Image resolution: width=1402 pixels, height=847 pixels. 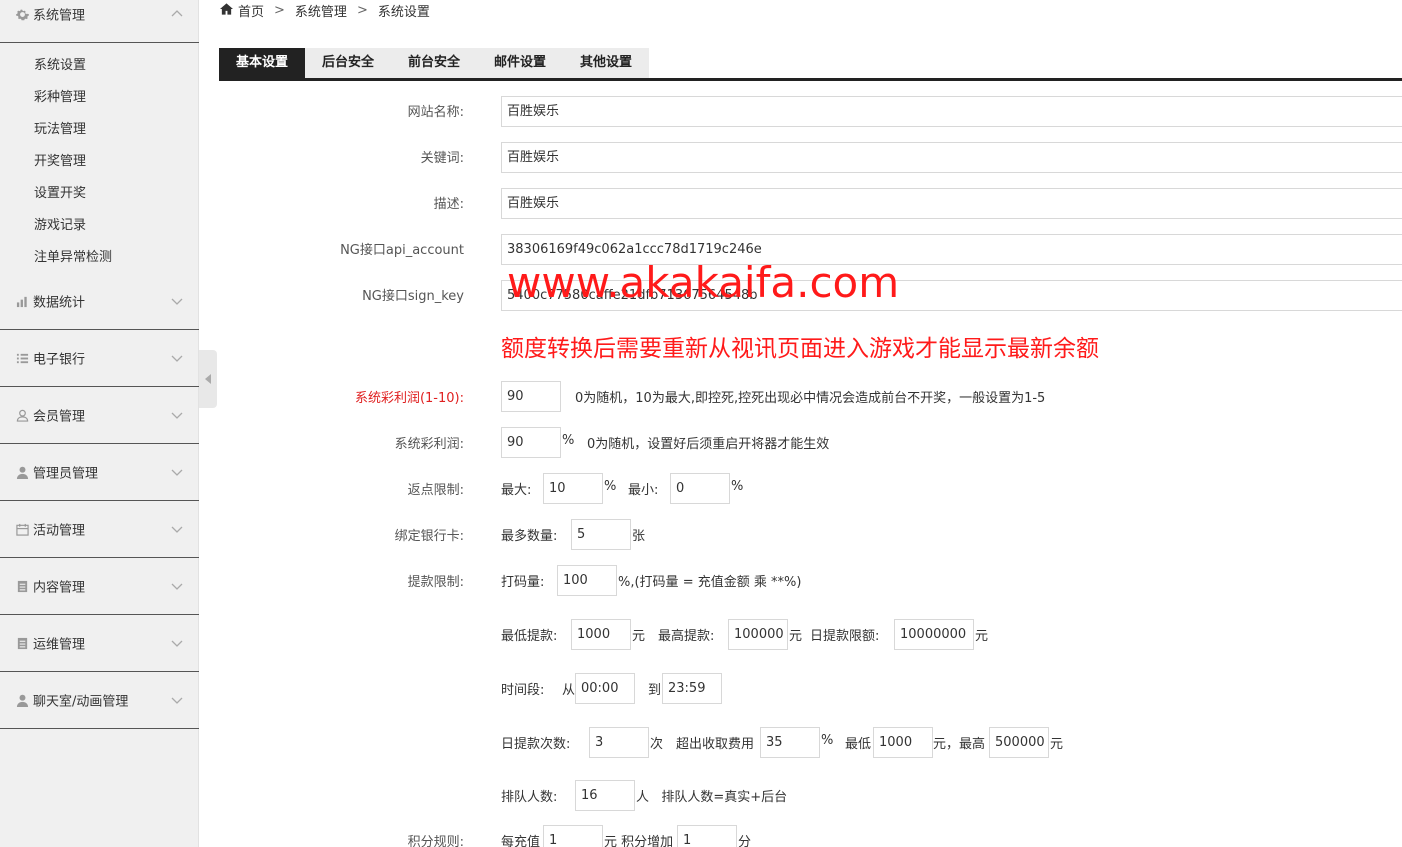 What do you see at coordinates (66, 474) in the screenshot?
I see `sidebar-group-label: 管理员管理` at bounding box center [66, 474].